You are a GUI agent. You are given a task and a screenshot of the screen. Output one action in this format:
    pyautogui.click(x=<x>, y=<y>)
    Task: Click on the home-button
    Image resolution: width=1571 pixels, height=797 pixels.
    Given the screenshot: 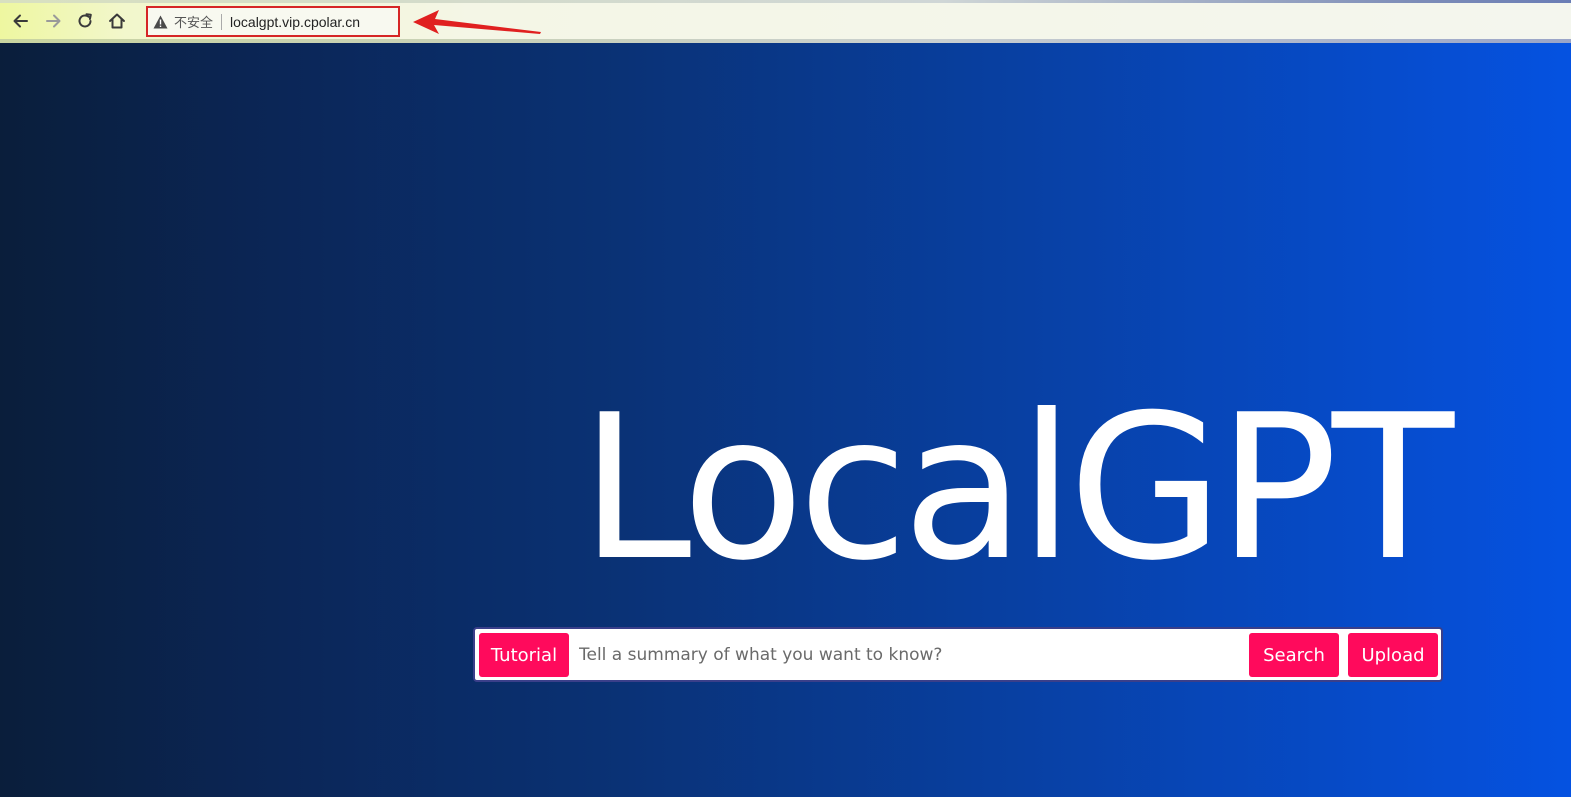 What is the action you would take?
    pyautogui.click(x=117, y=21)
    